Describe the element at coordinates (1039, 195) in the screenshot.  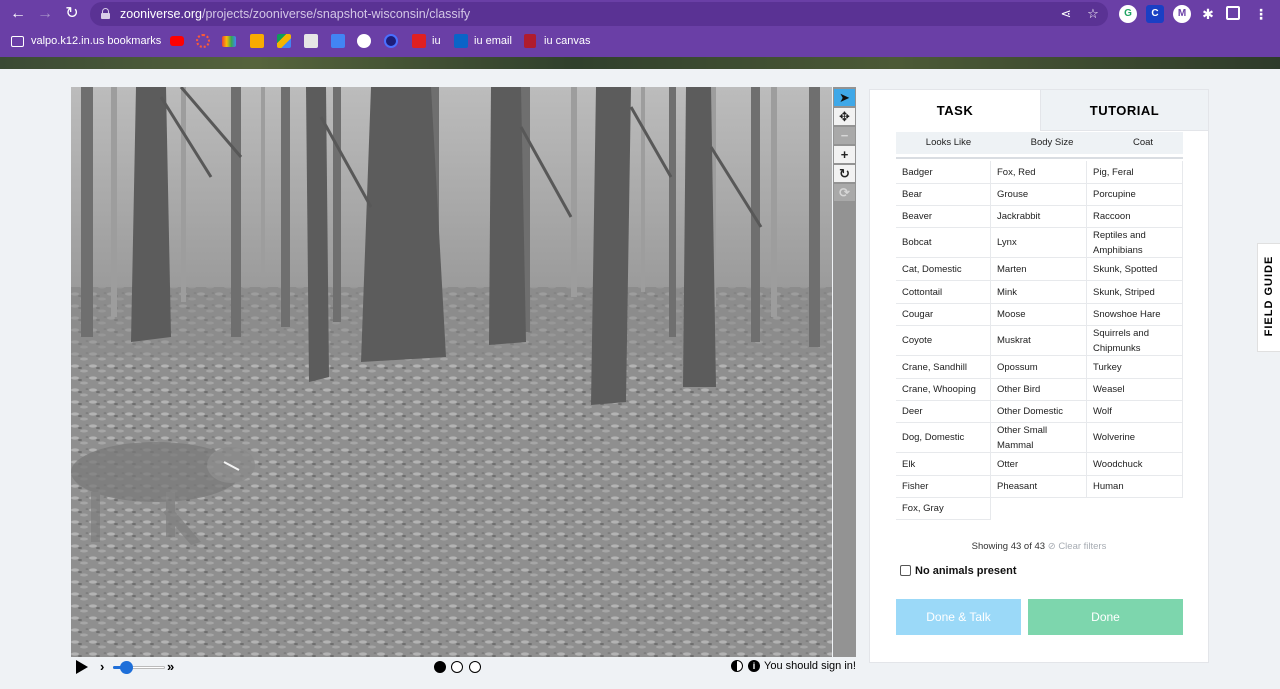
I see `choice-grouse: Grouse` at that location.